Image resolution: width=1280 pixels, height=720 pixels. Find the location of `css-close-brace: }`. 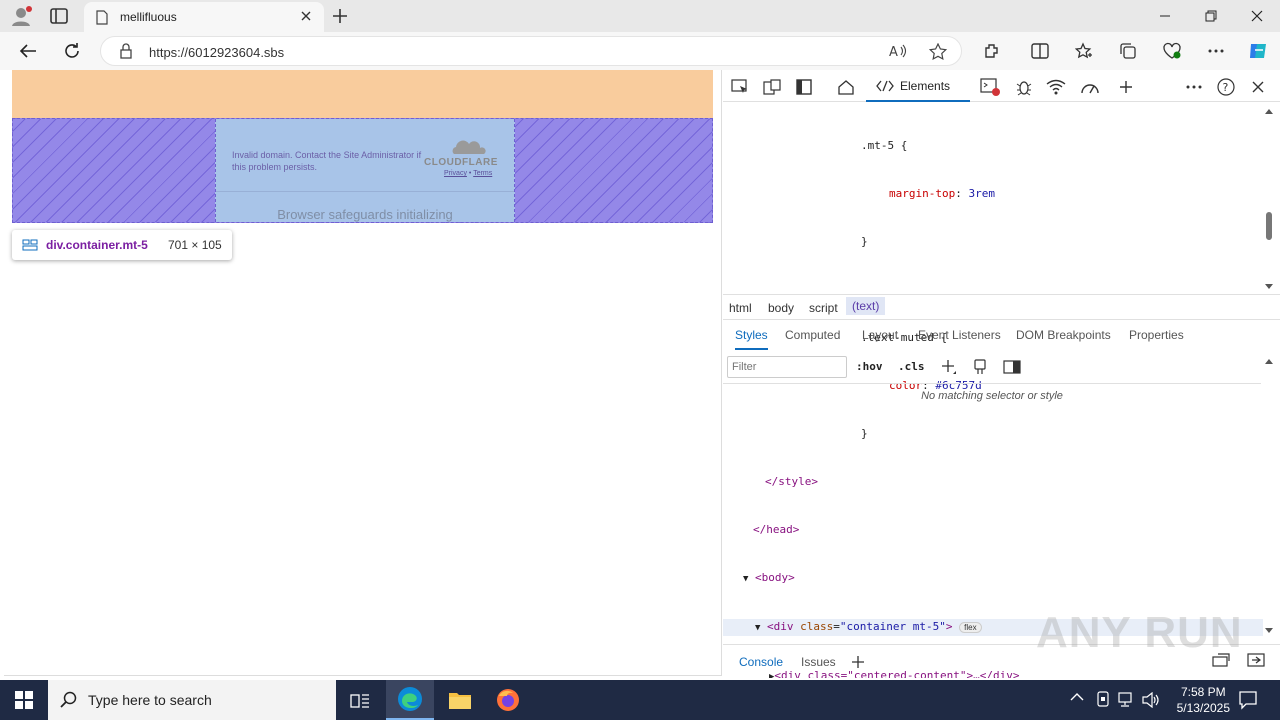

css-close-brace: } is located at coordinates (864, 433).